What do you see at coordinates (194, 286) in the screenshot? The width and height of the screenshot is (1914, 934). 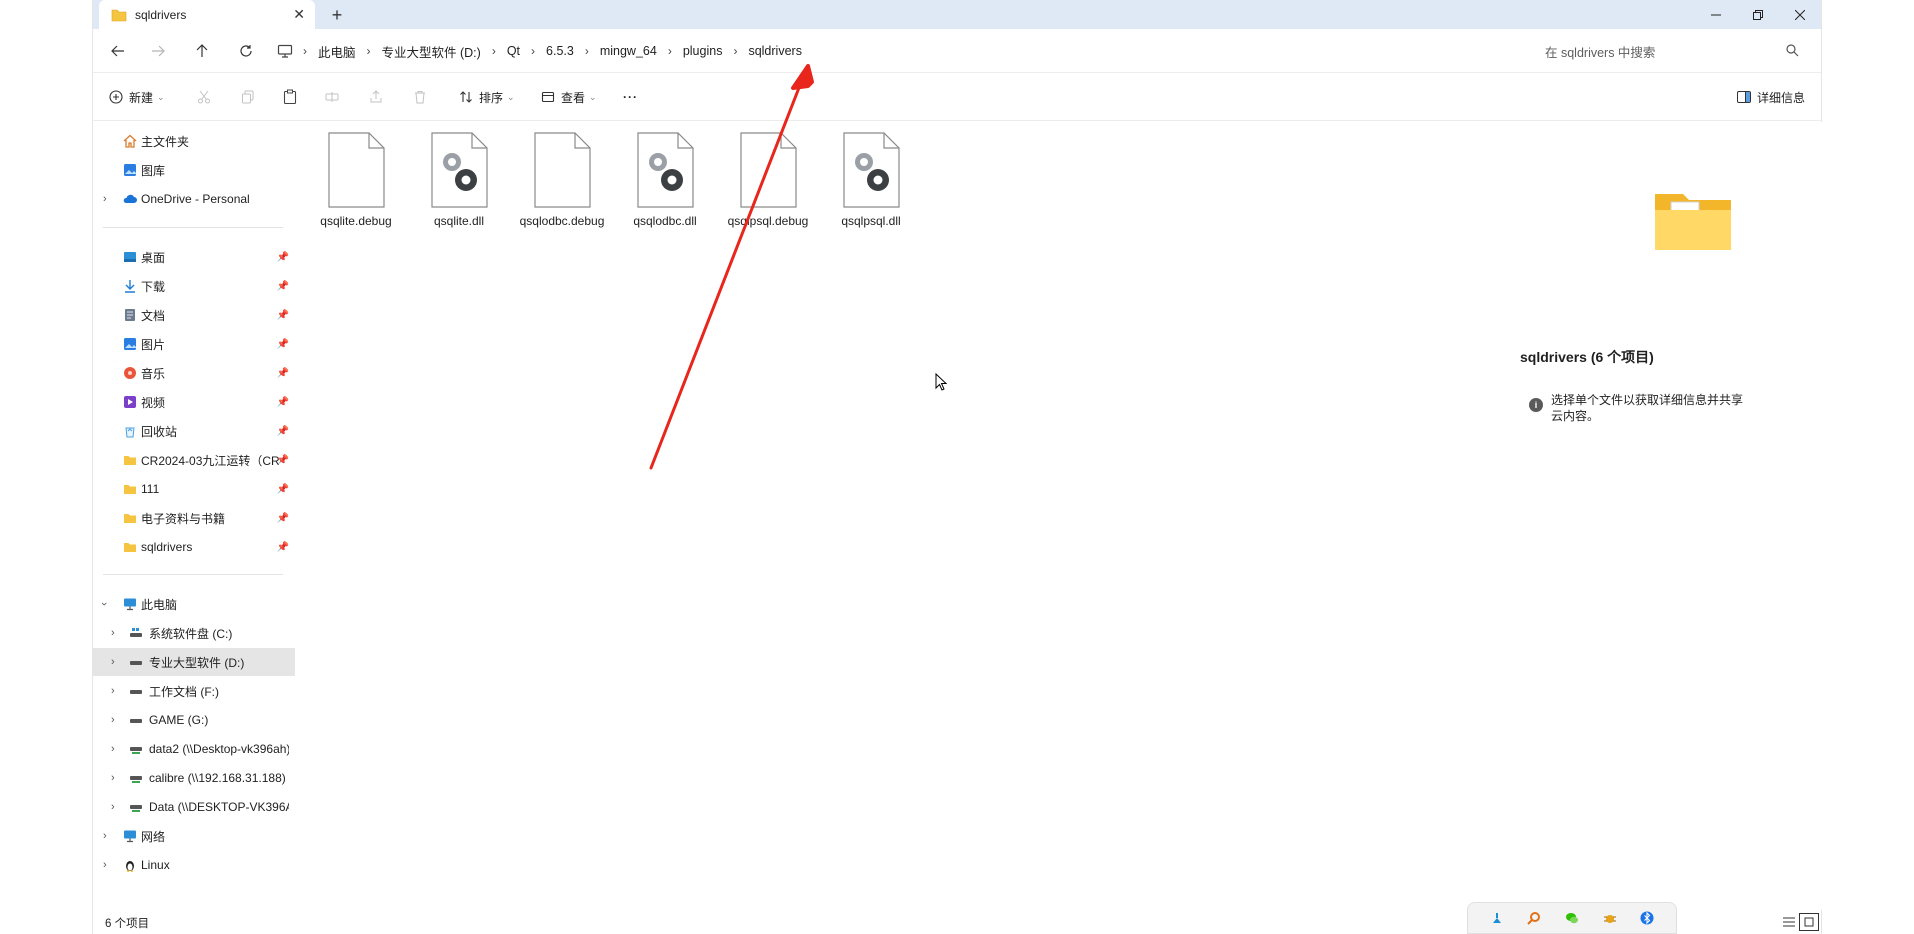 I see `sidebar-item-downloads: 下载 📌` at bounding box center [194, 286].